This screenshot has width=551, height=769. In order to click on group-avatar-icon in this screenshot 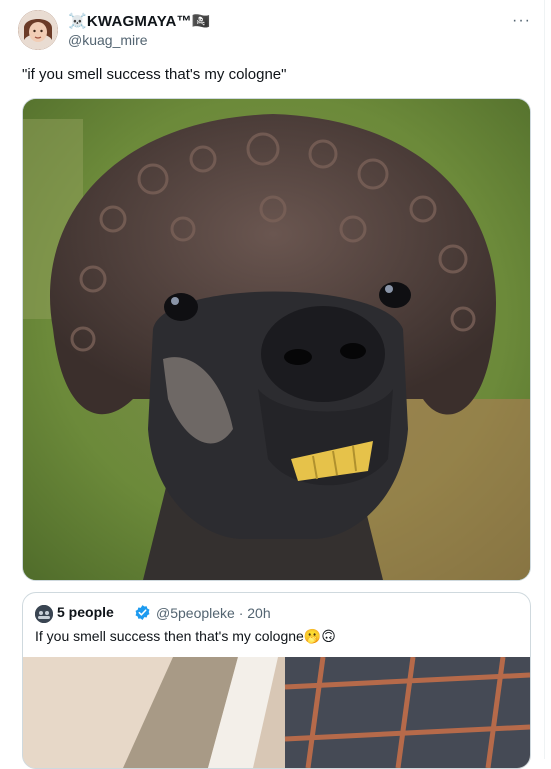, I will do `click(44, 614)`.